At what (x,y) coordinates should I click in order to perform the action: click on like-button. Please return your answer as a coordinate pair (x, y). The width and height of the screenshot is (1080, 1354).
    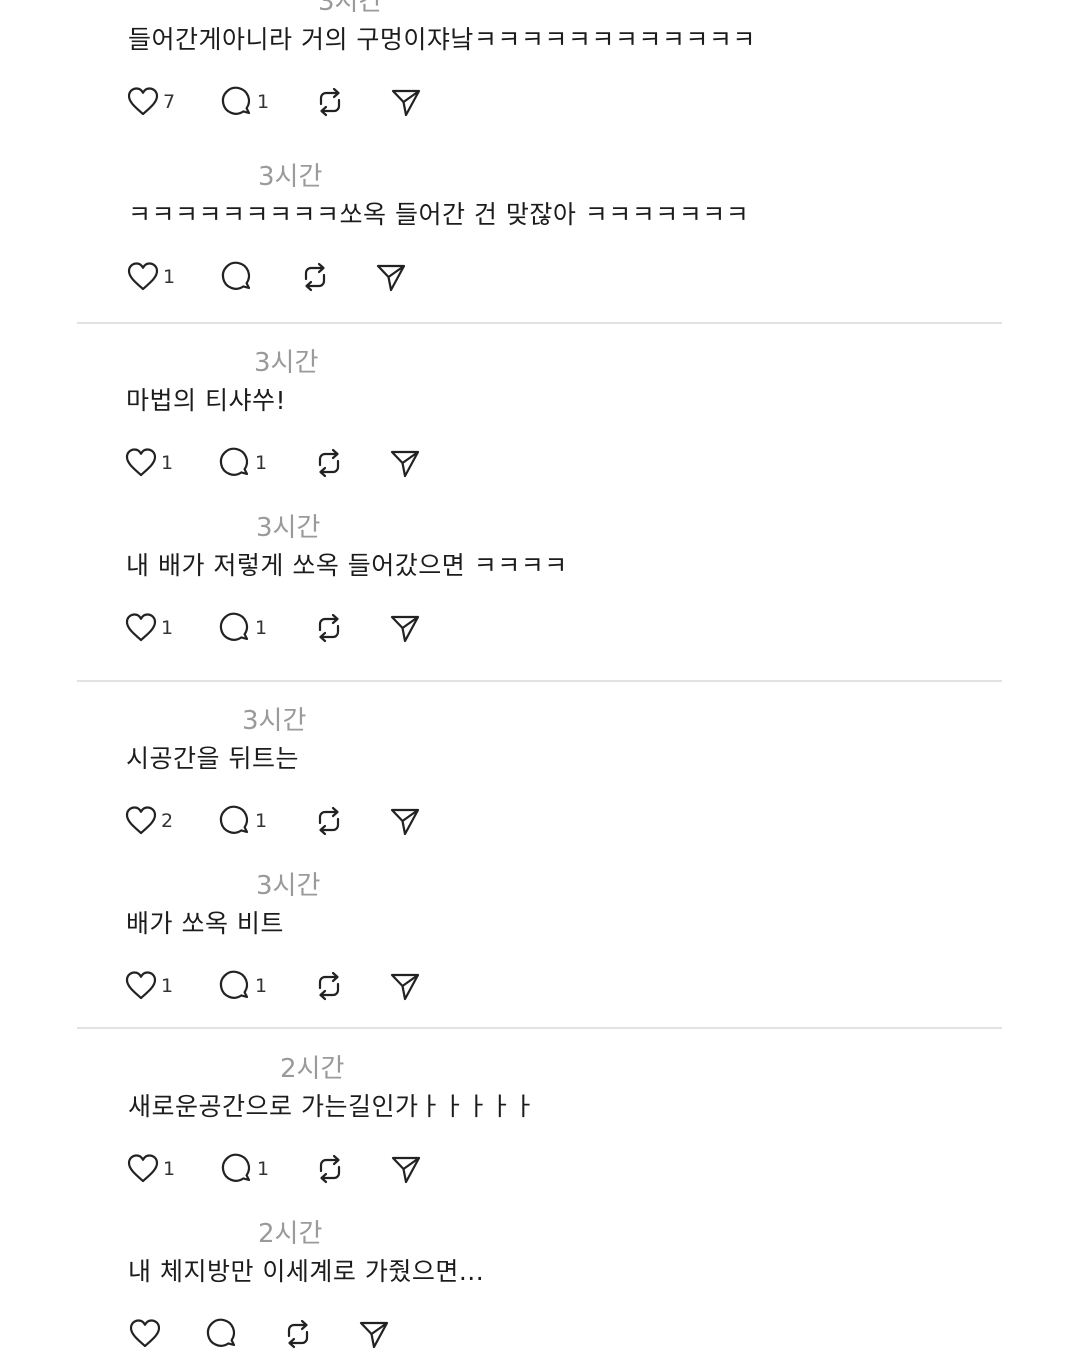
    Looking at the image, I should click on (146, 1334).